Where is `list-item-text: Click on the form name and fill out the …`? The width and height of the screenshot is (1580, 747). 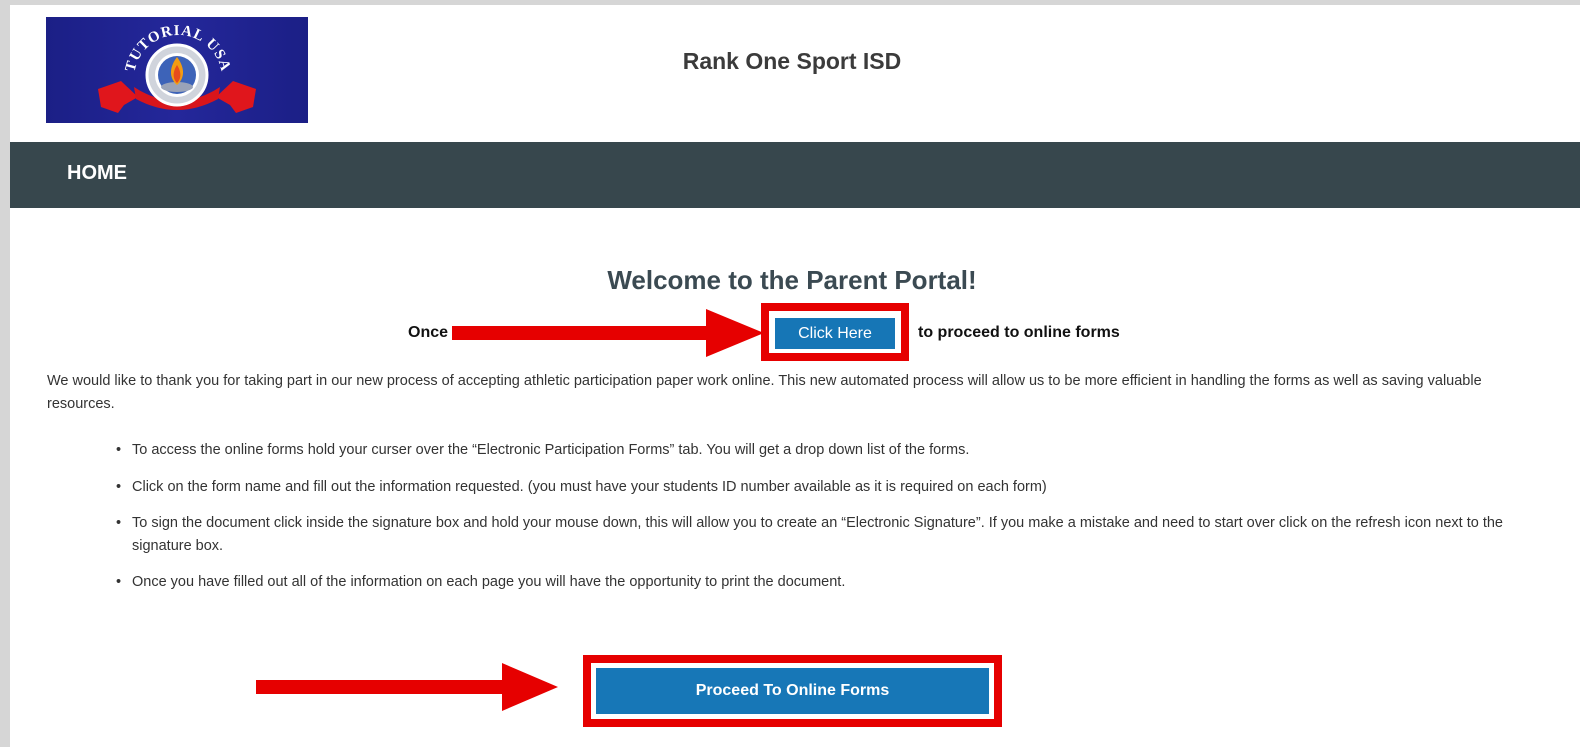
list-item-text: Click on the form name and fill out the … is located at coordinates (589, 486).